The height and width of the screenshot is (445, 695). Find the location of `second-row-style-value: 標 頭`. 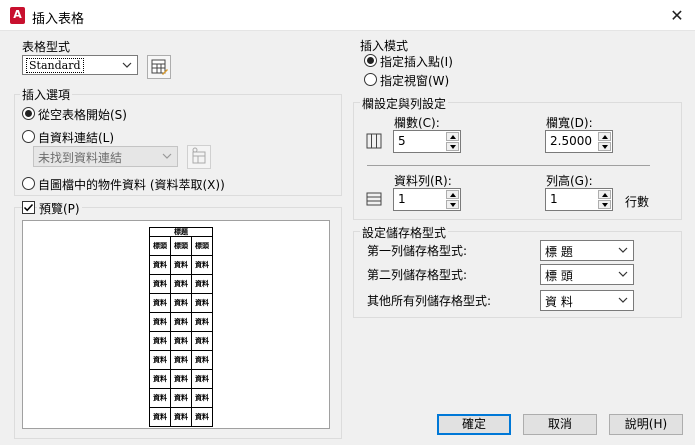

second-row-style-value: 標 頭 is located at coordinates (559, 276).